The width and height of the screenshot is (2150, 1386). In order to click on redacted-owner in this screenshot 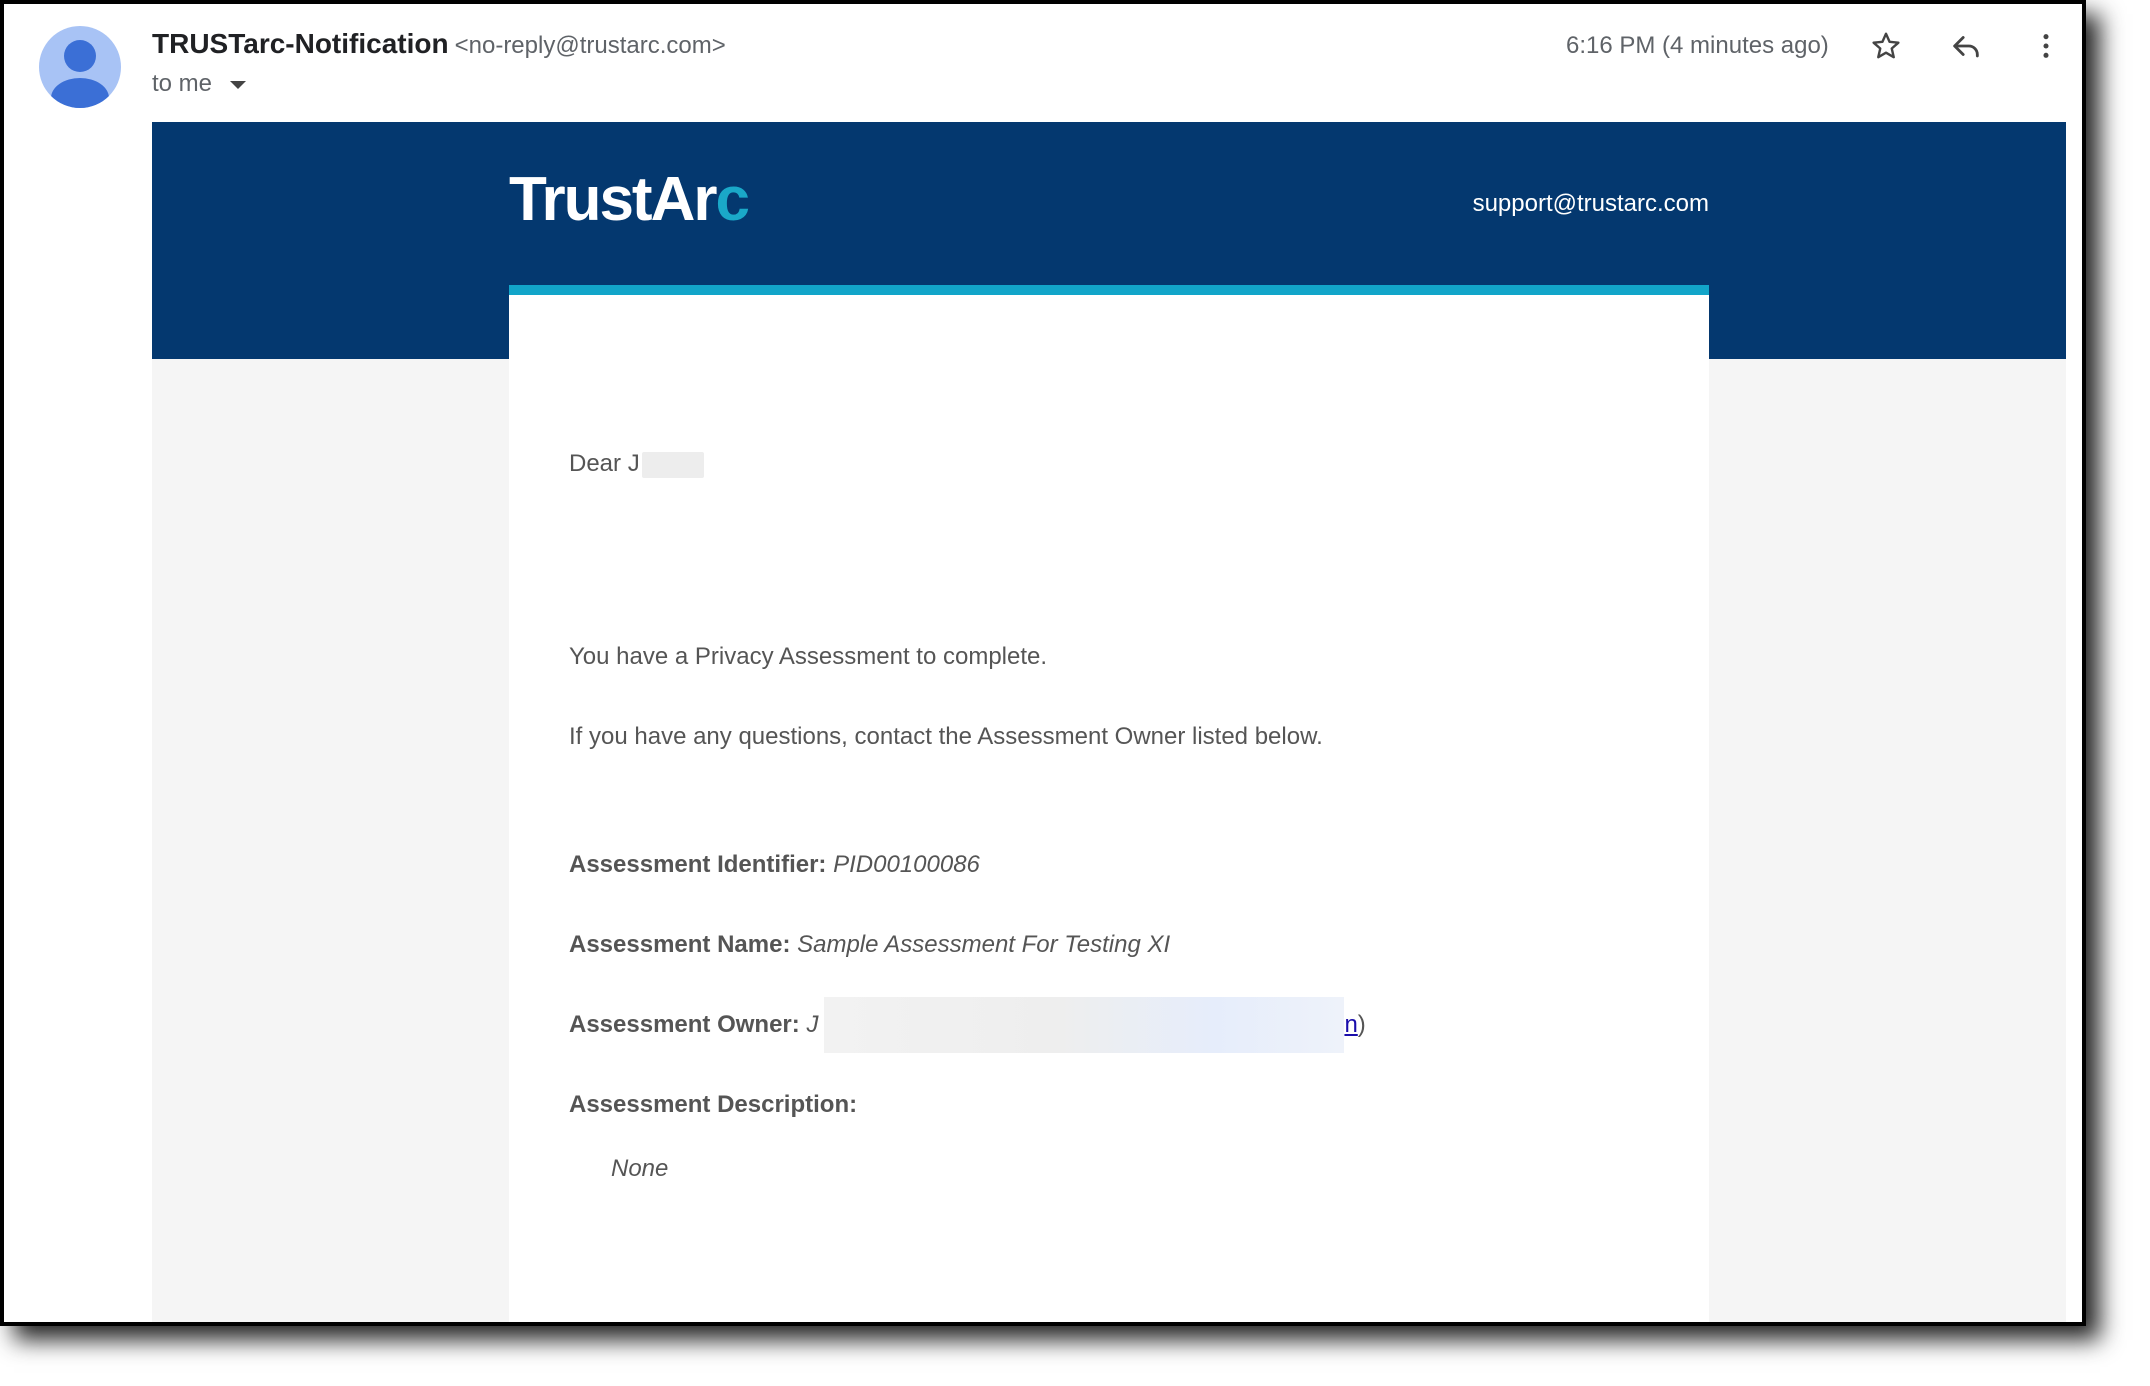, I will do `click(1084, 1025)`.